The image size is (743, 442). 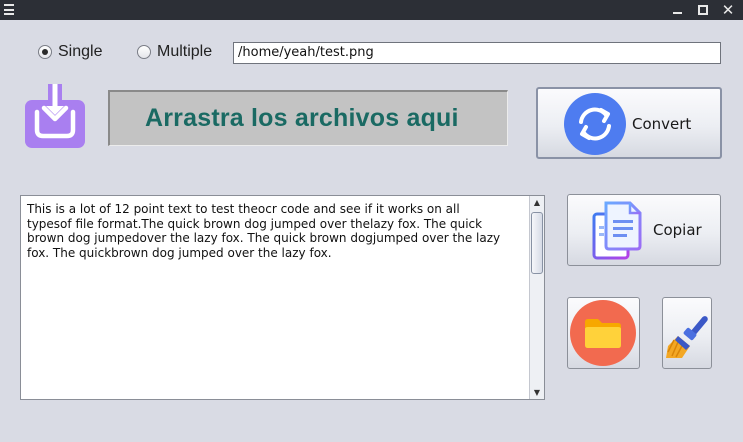 What do you see at coordinates (55, 116) in the screenshot?
I see `download-tray-icon` at bounding box center [55, 116].